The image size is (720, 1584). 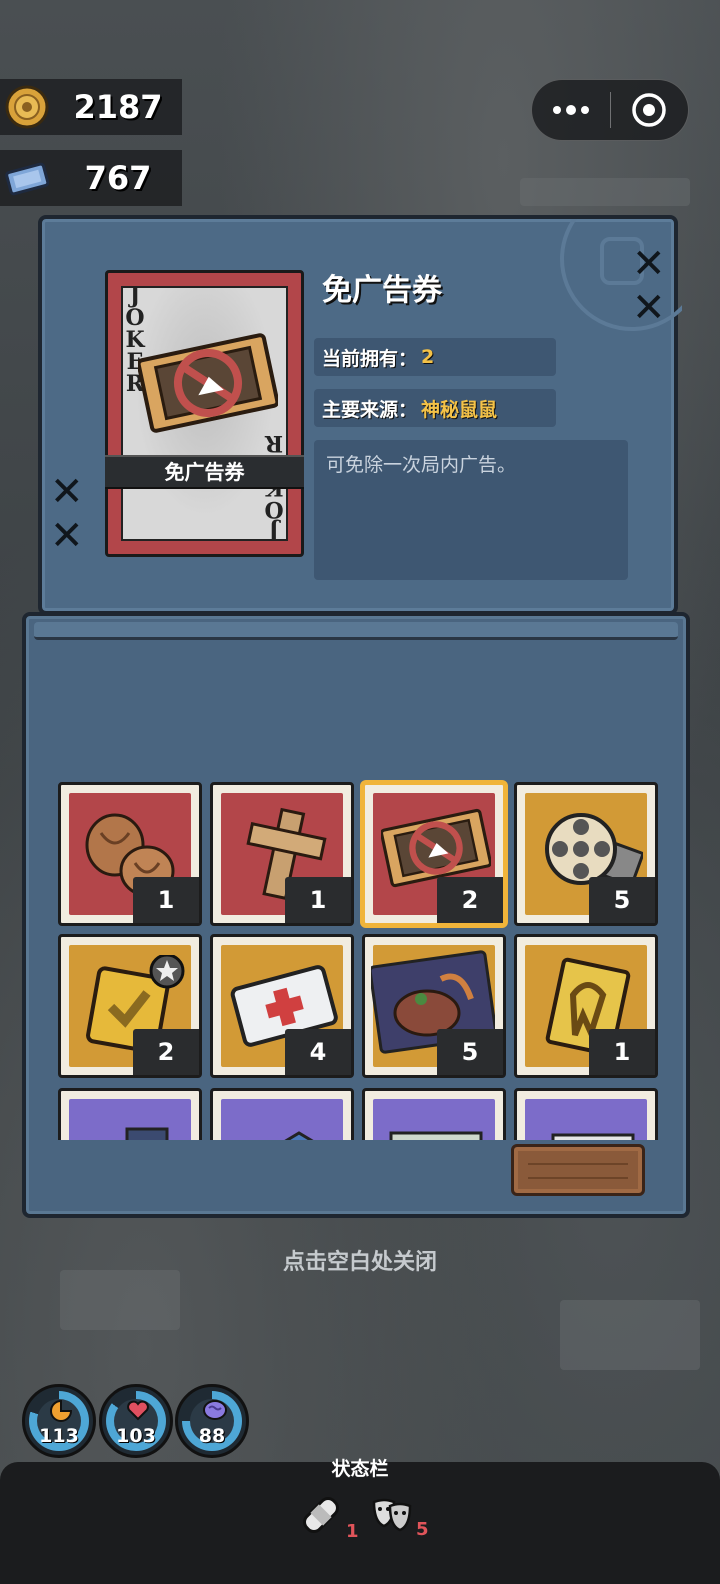 What do you see at coordinates (136, 1436) in the screenshot?
I see `health-value: 103` at bounding box center [136, 1436].